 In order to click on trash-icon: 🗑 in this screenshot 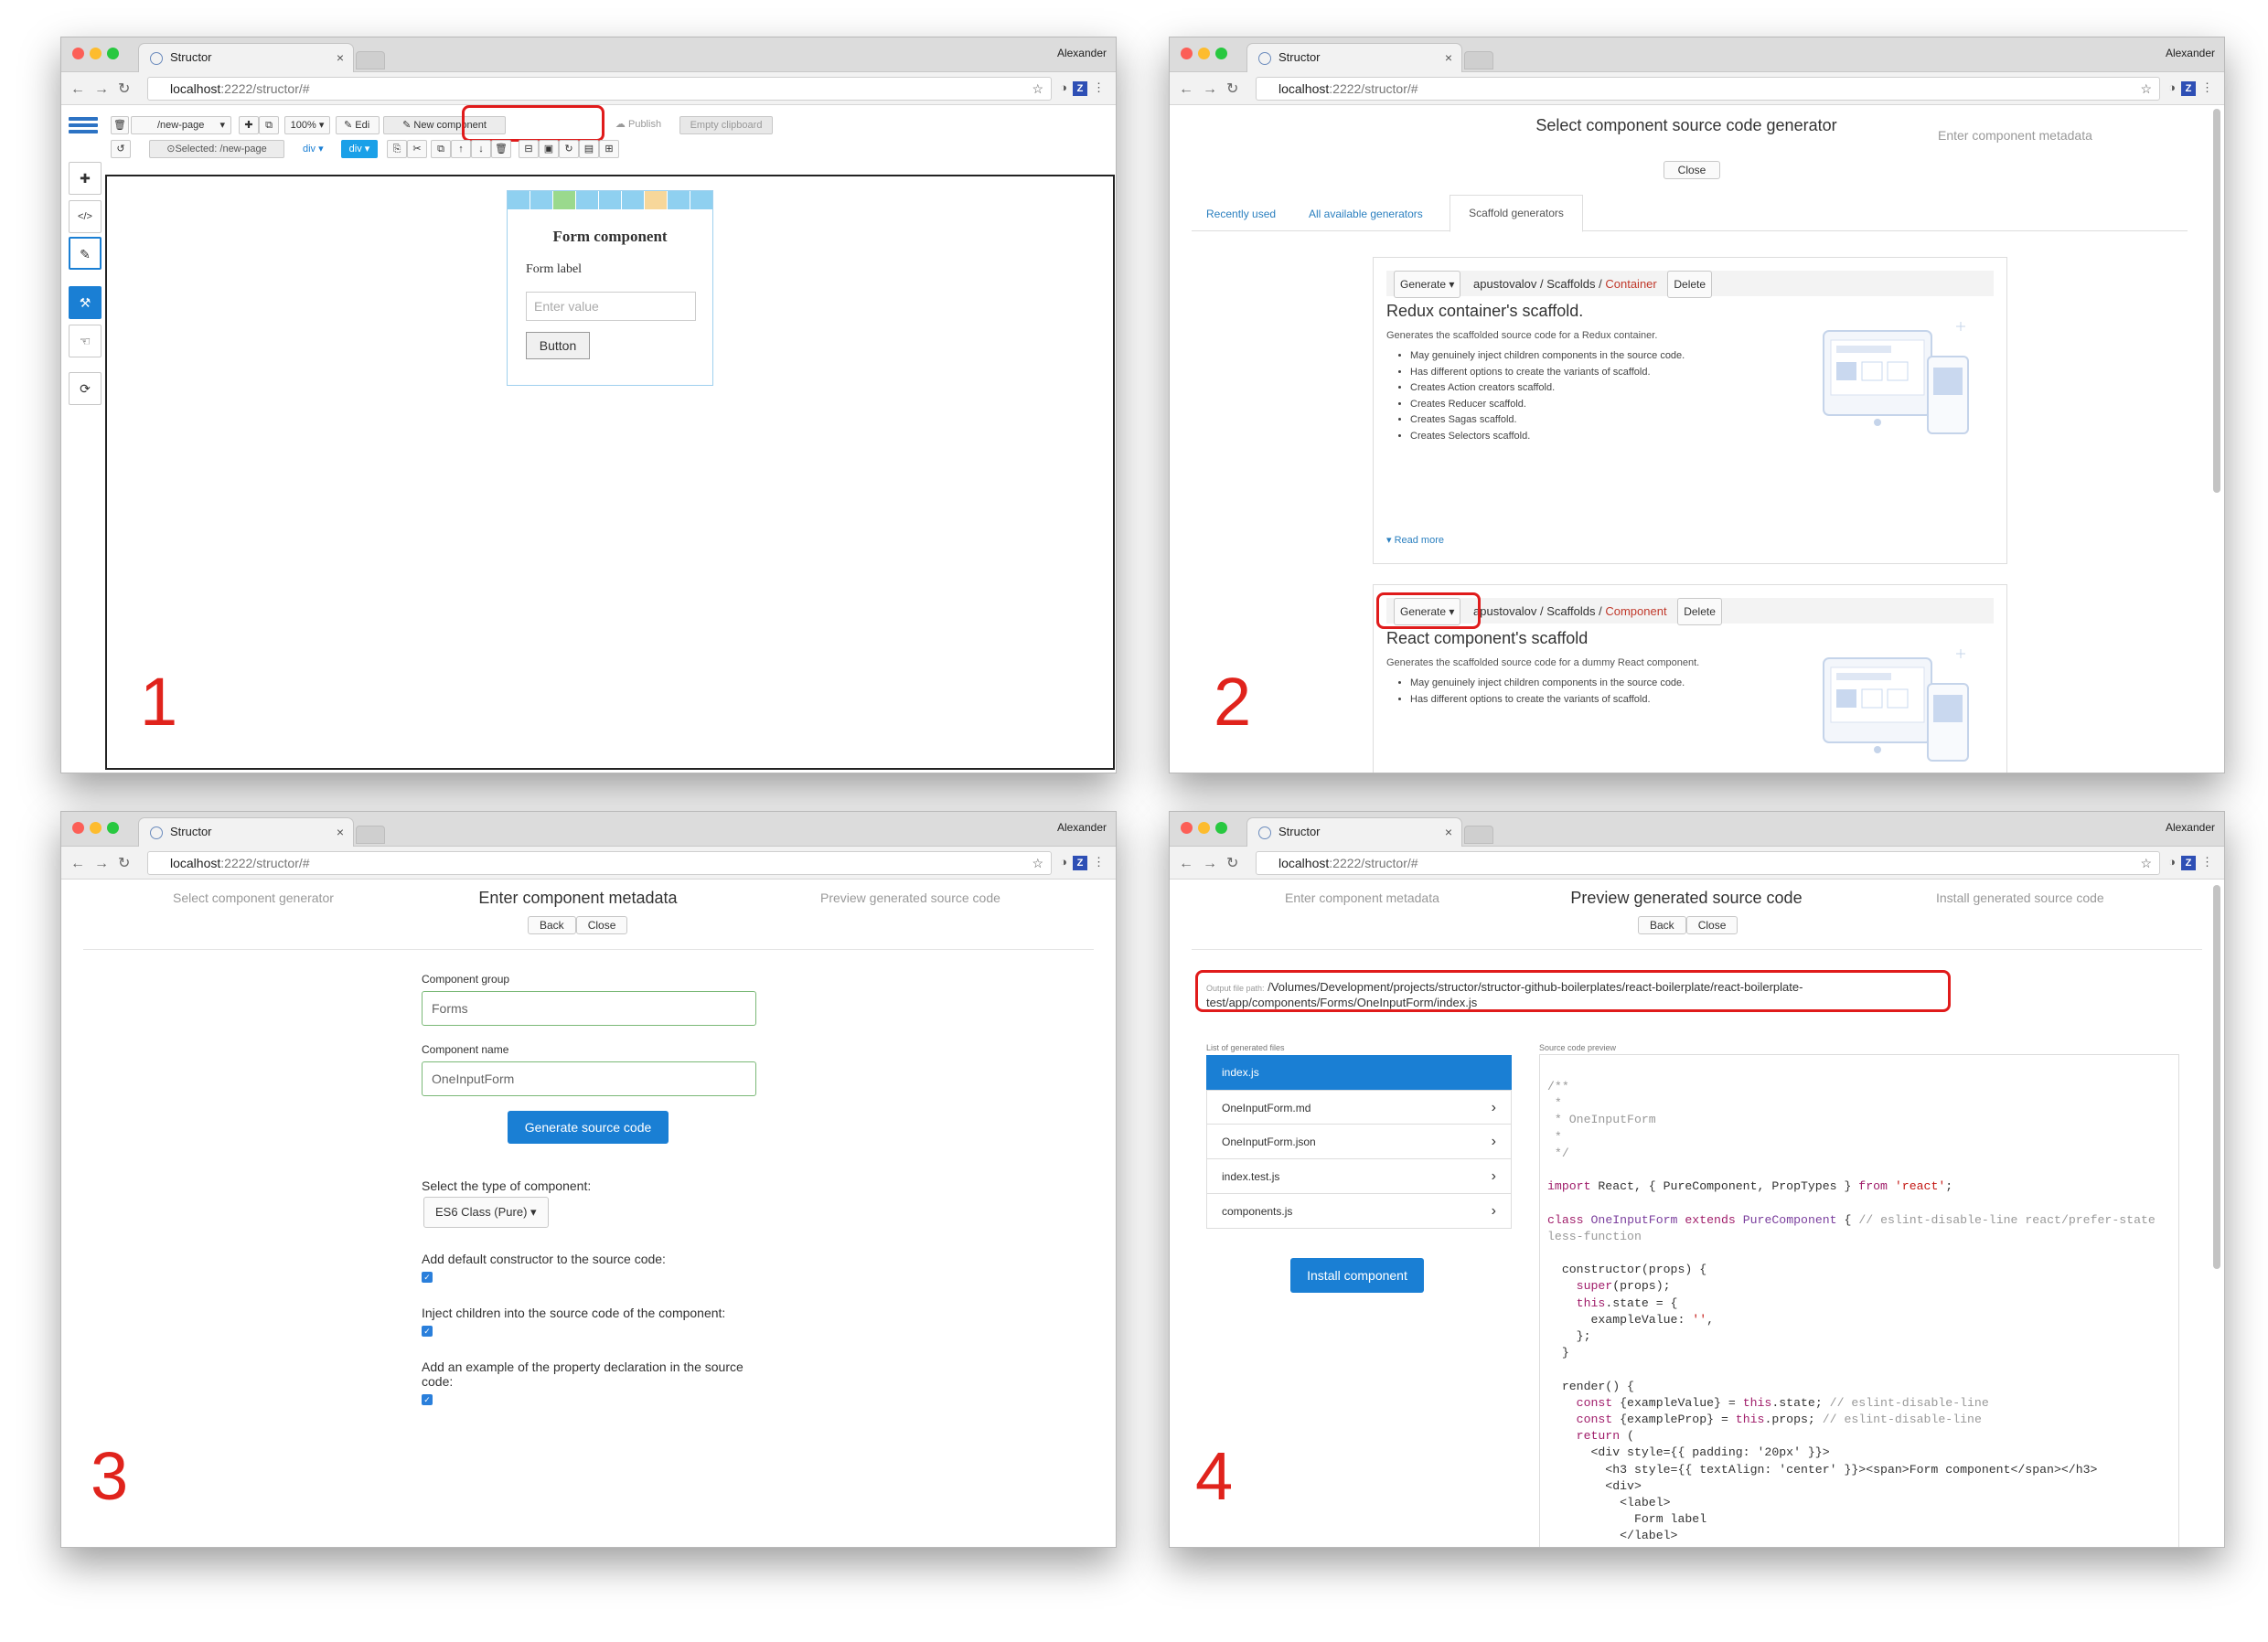, I will do `click(501, 149)`.